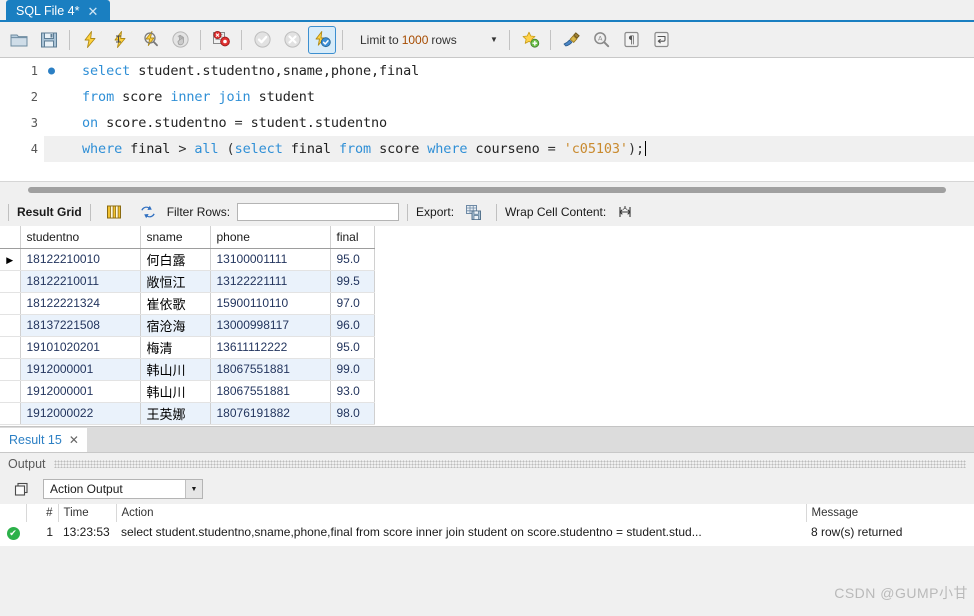 This screenshot has width=974, height=616. Describe the element at coordinates (175, 325) in the screenshot. I see `cell-sname: 宿沧海` at that location.